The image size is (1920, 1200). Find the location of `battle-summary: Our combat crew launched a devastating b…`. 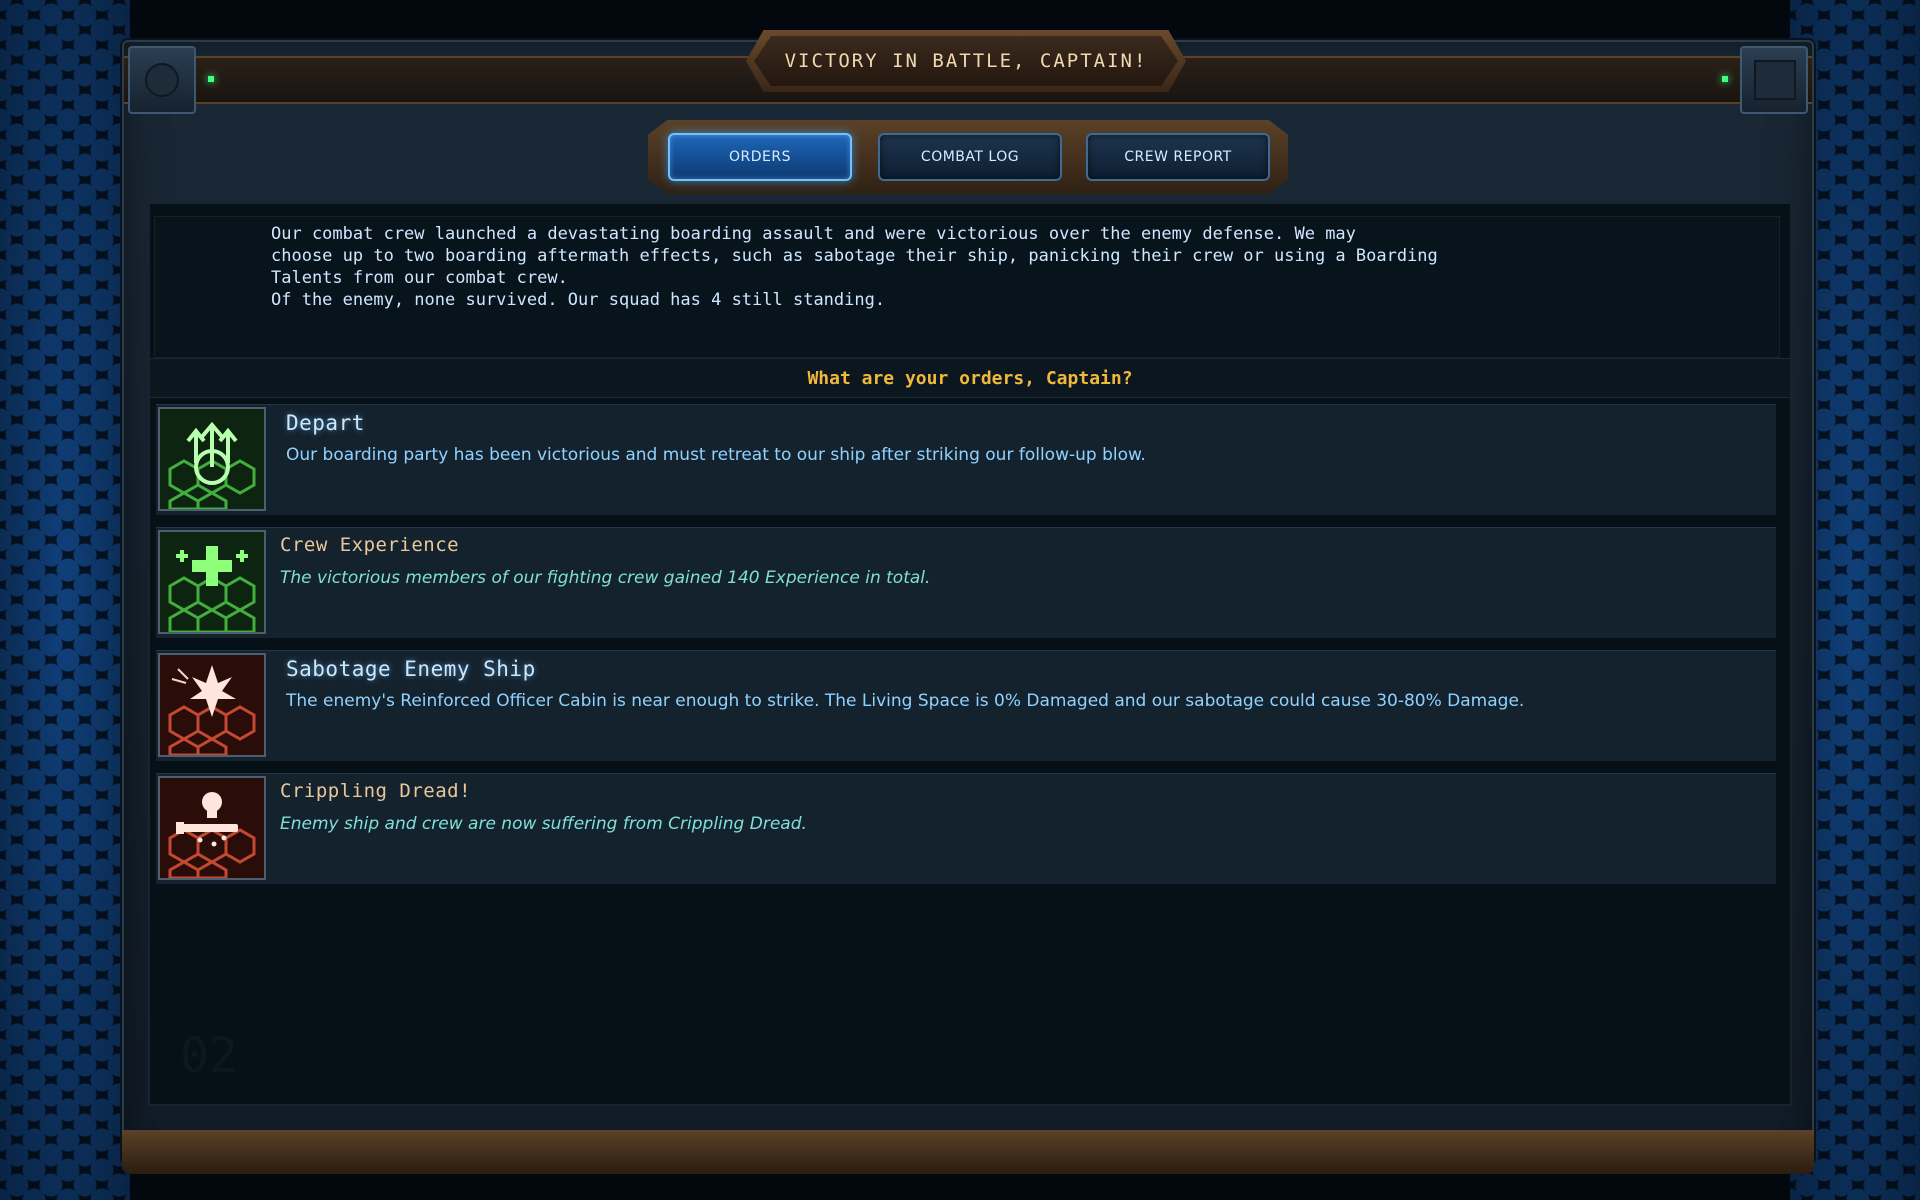

battle-summary: Our combat crew launched a devastating b… is located at coordinates (967, 287).